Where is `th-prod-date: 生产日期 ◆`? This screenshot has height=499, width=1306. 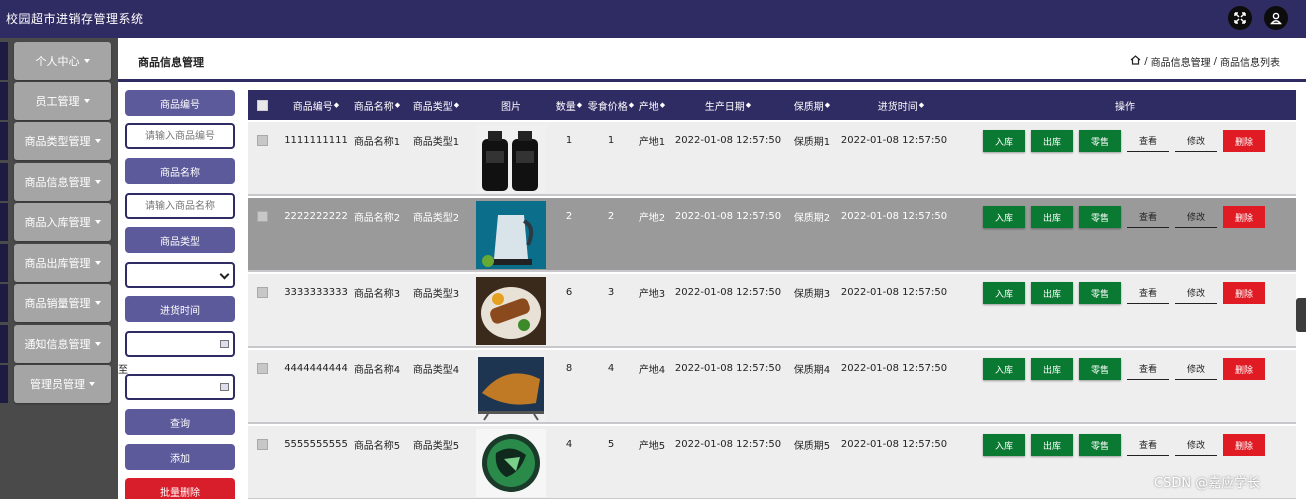 th-prod-date: 生产日期 ◆ is located at coordinates (728, 105).